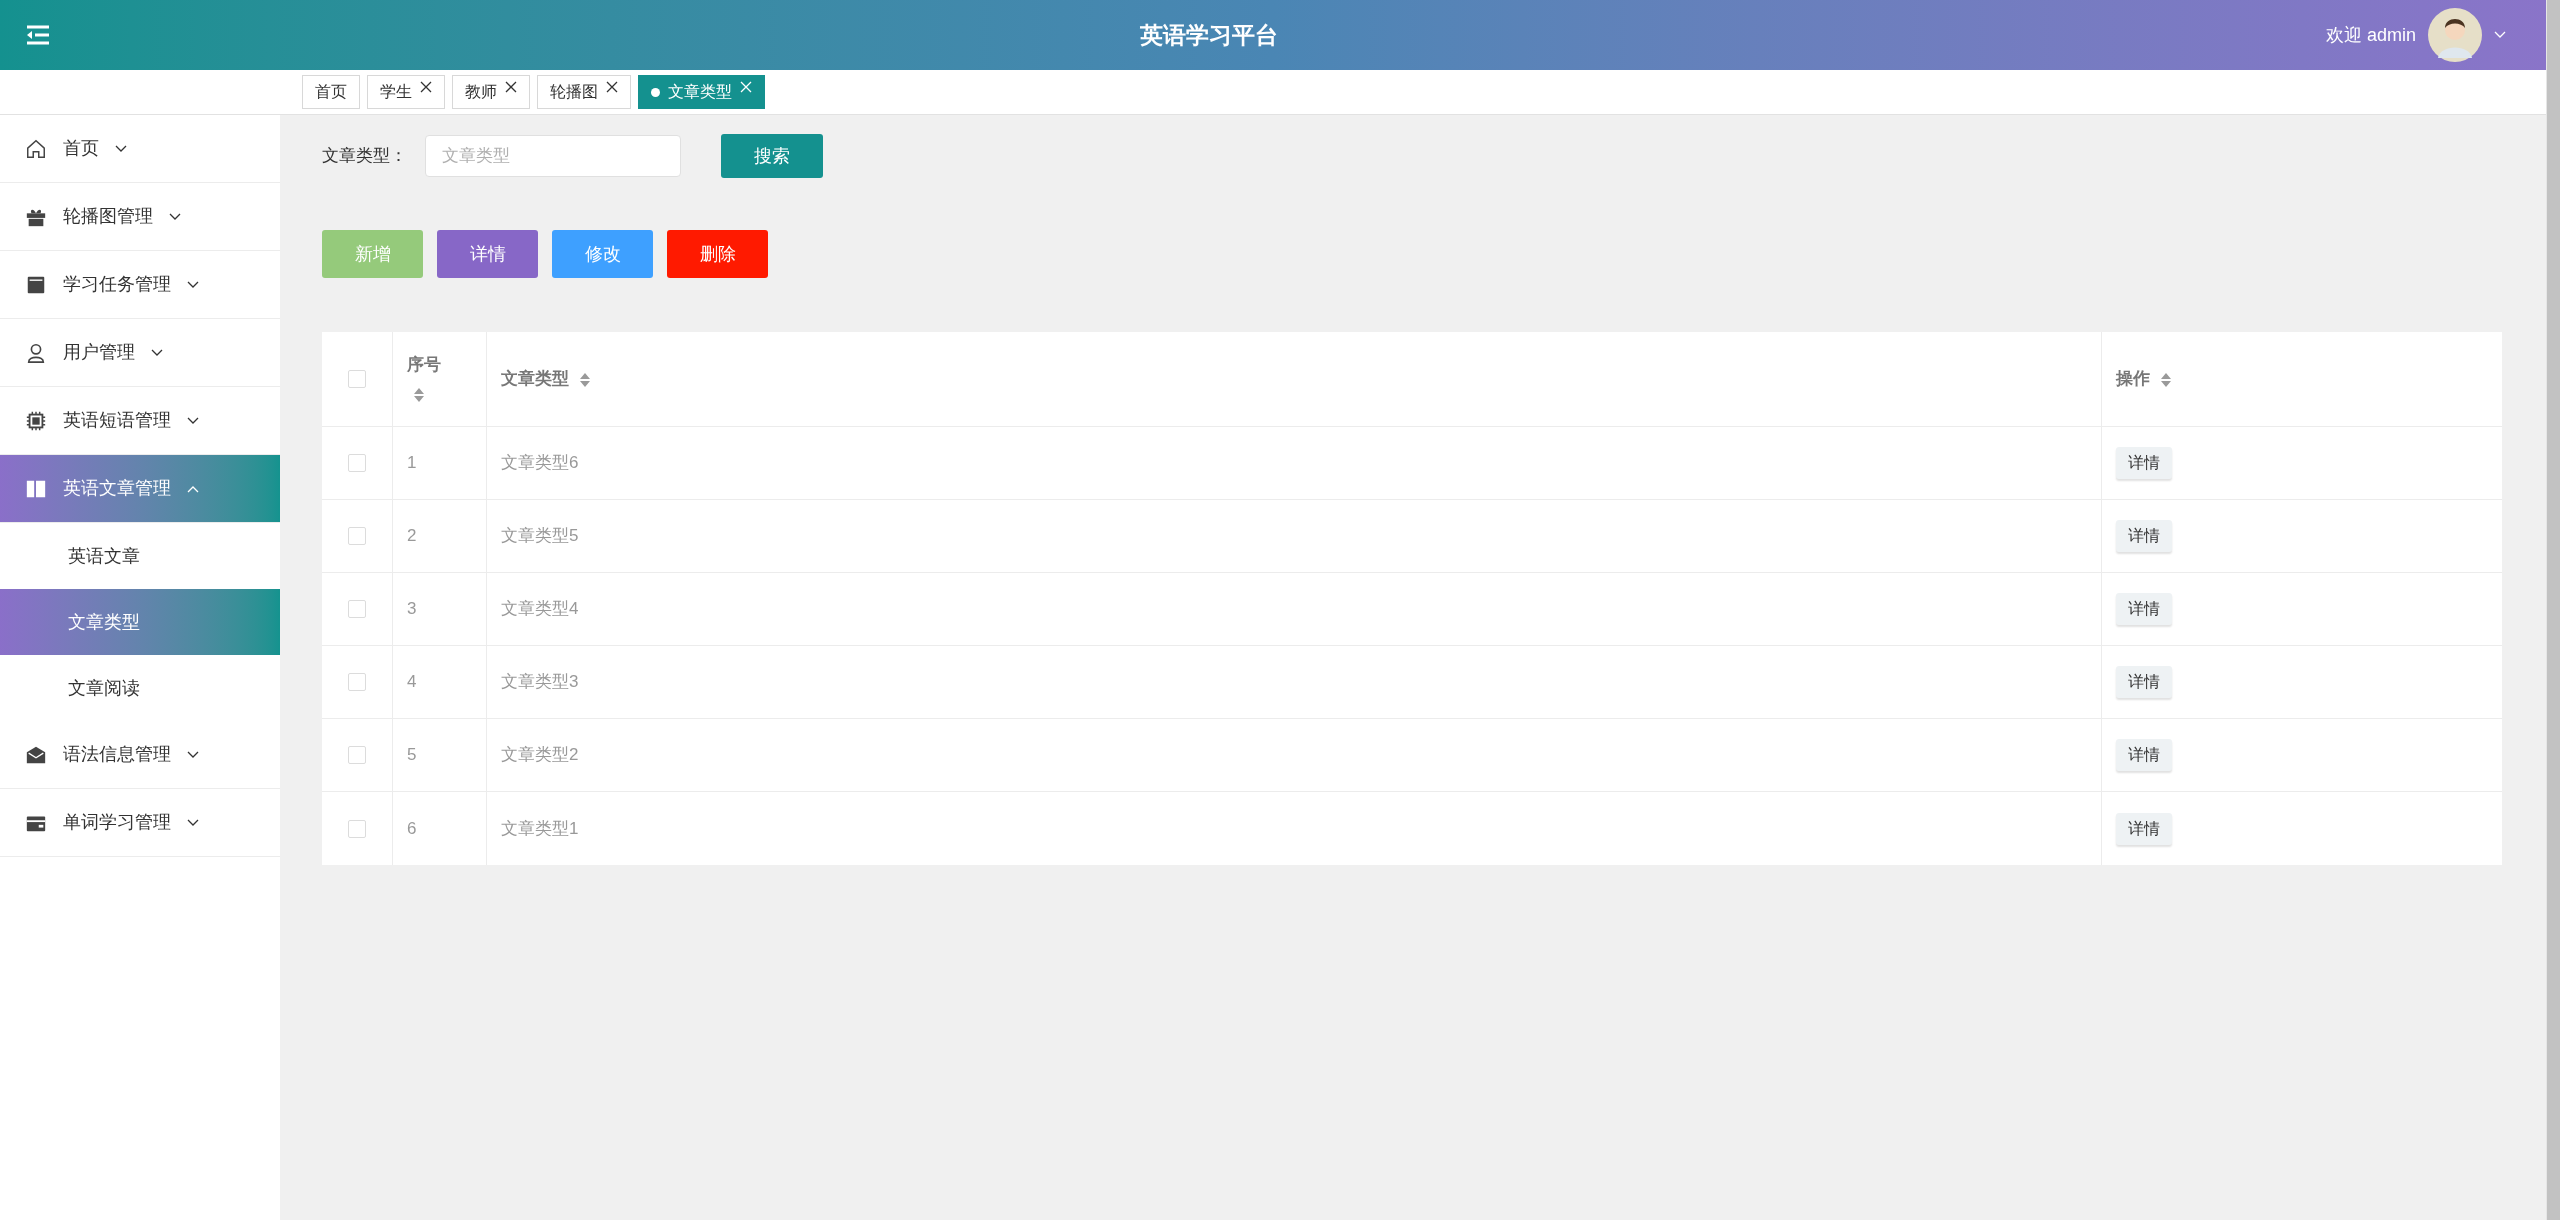  I want to click on page-tab: 教师, so click(491, 92).